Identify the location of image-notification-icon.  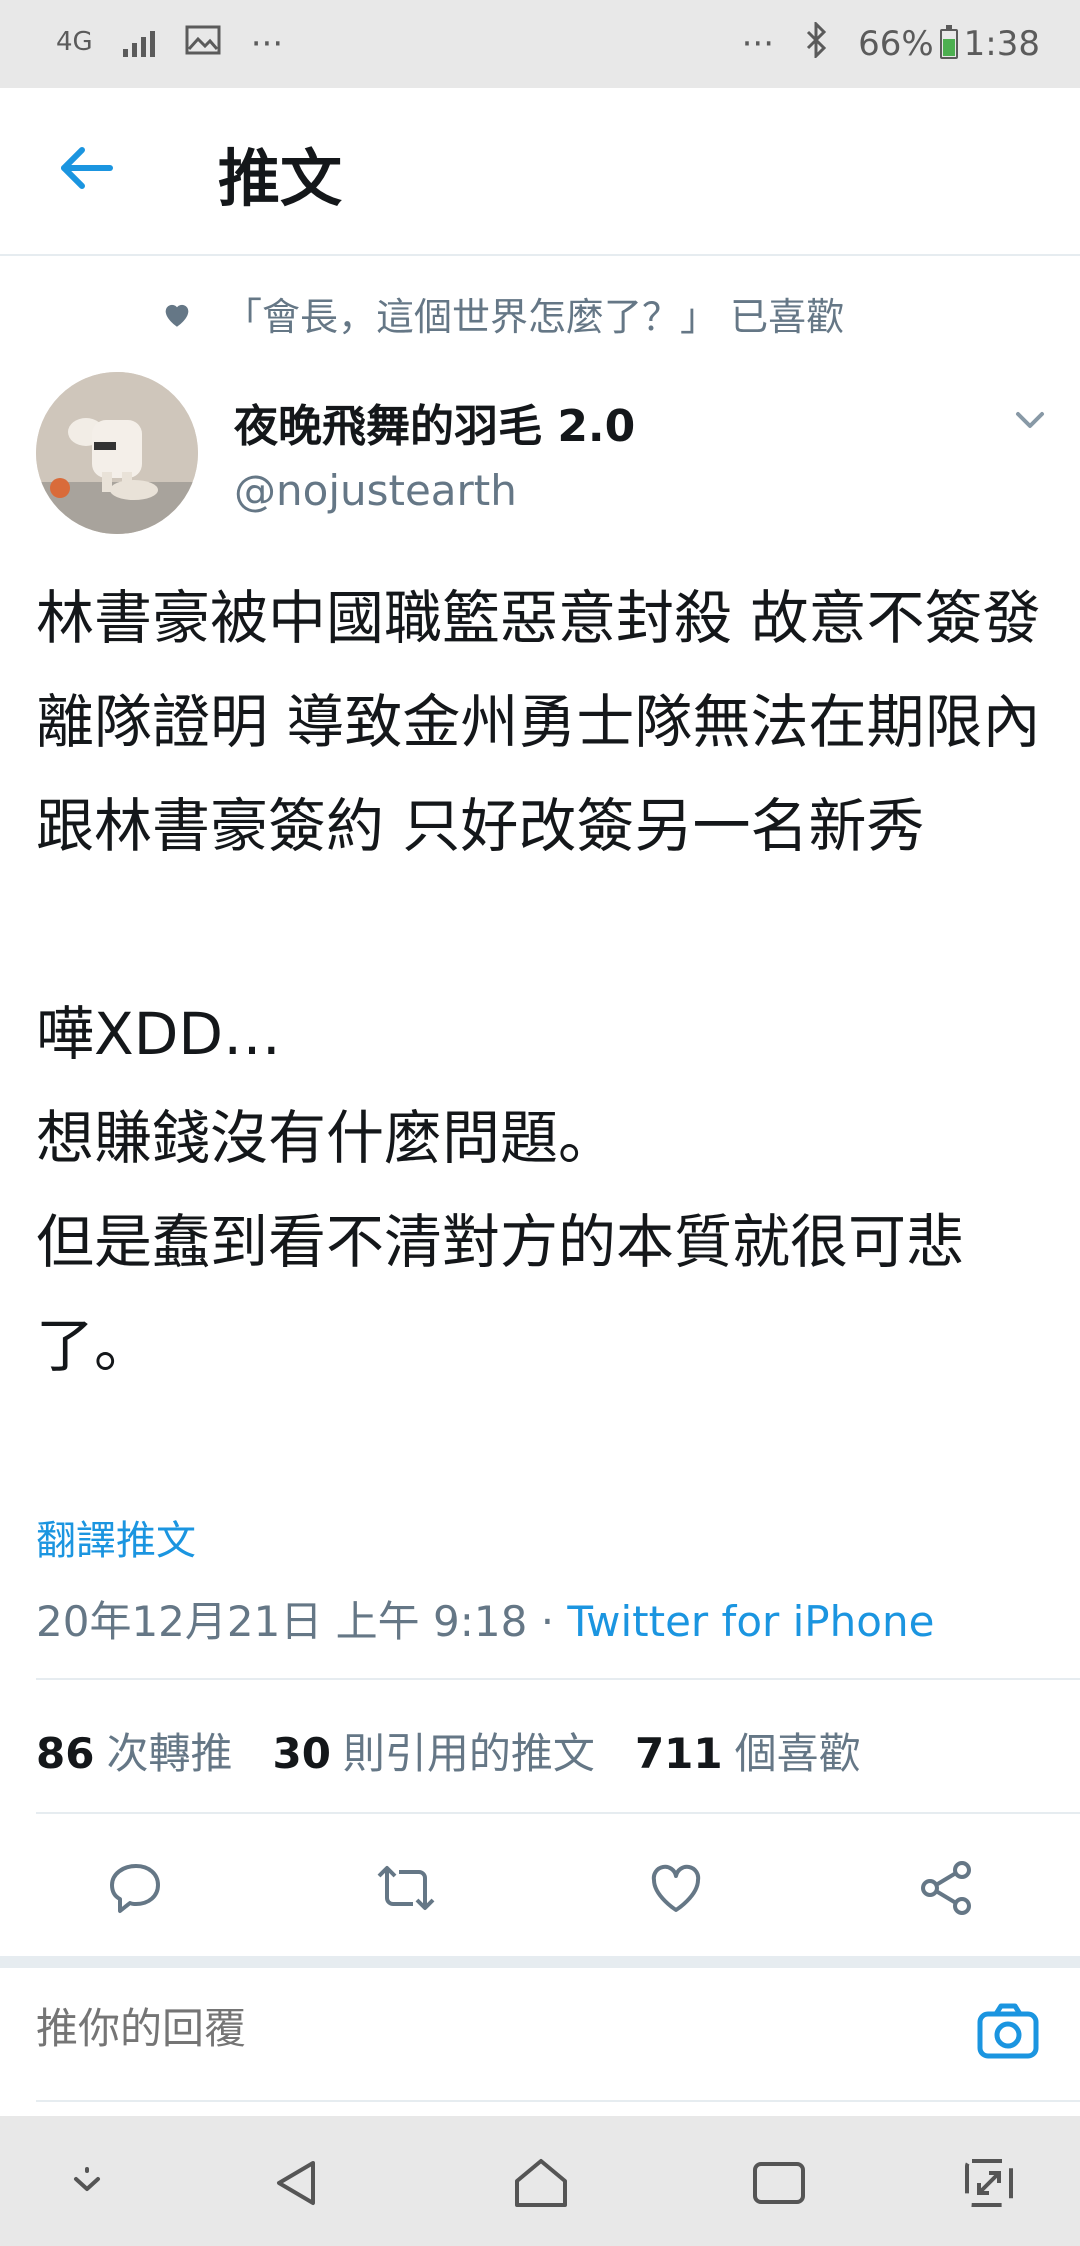
(203, 44).